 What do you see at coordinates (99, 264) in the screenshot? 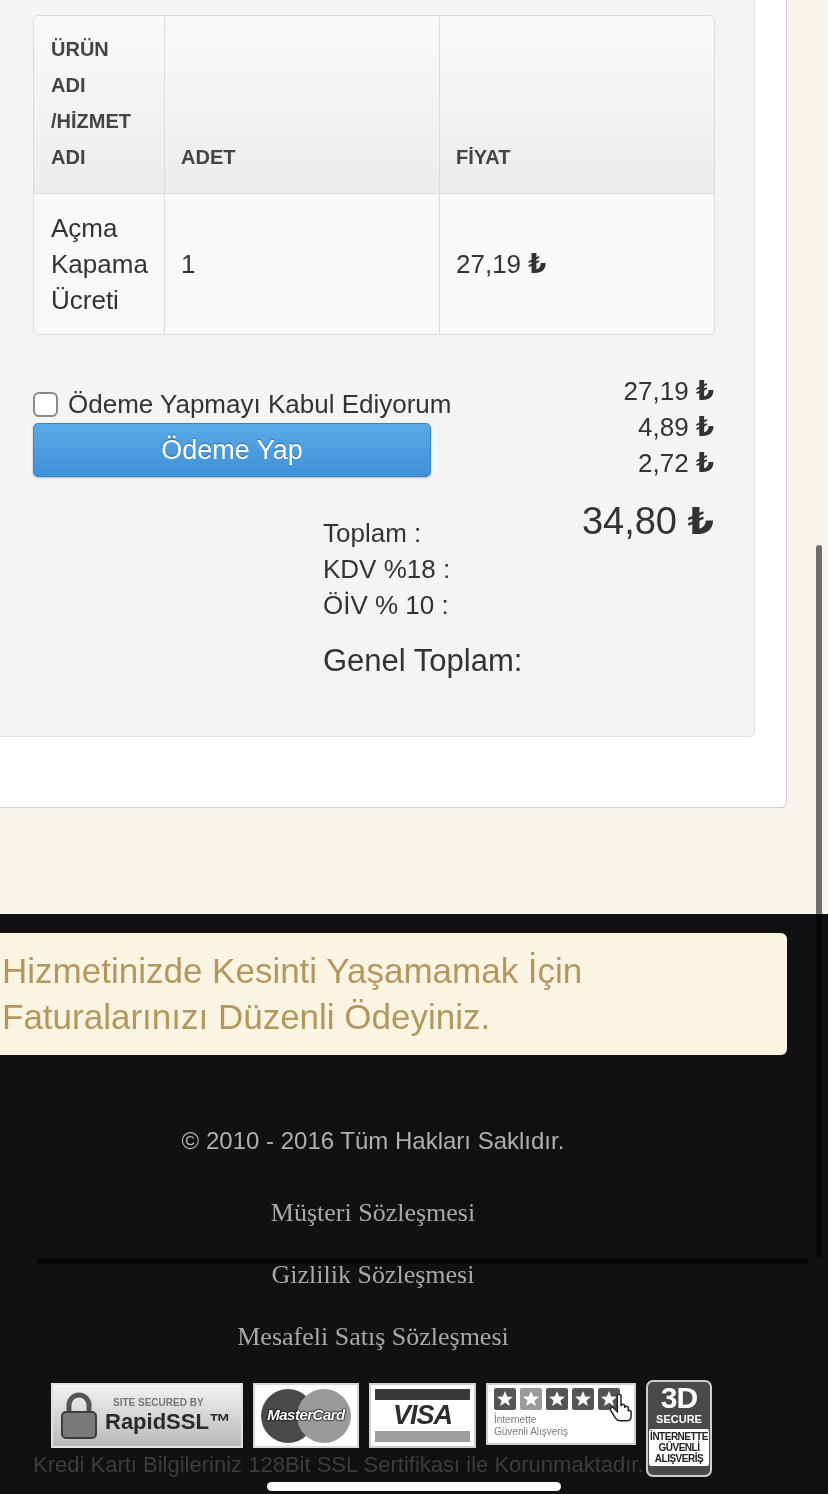
I see `table-cell: Açma Kapama Ücreti` at bounding box center [99, 264].